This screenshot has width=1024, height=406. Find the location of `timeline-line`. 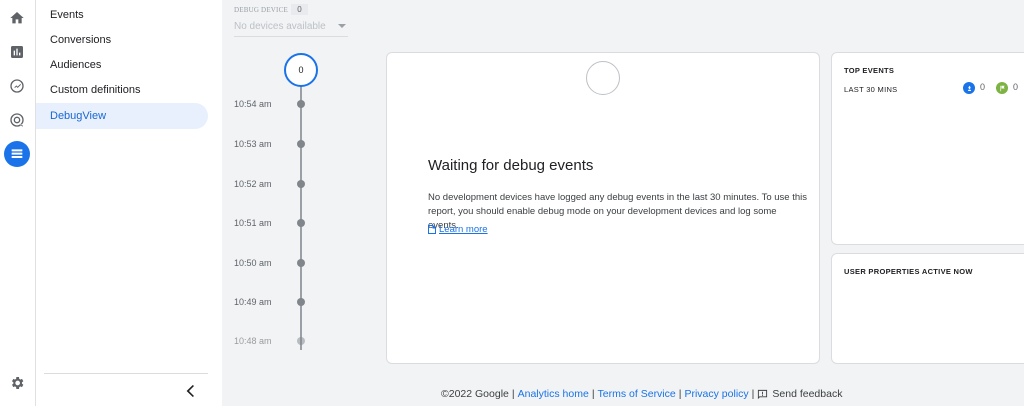

timeline-line is located at coordinates (301, 217).